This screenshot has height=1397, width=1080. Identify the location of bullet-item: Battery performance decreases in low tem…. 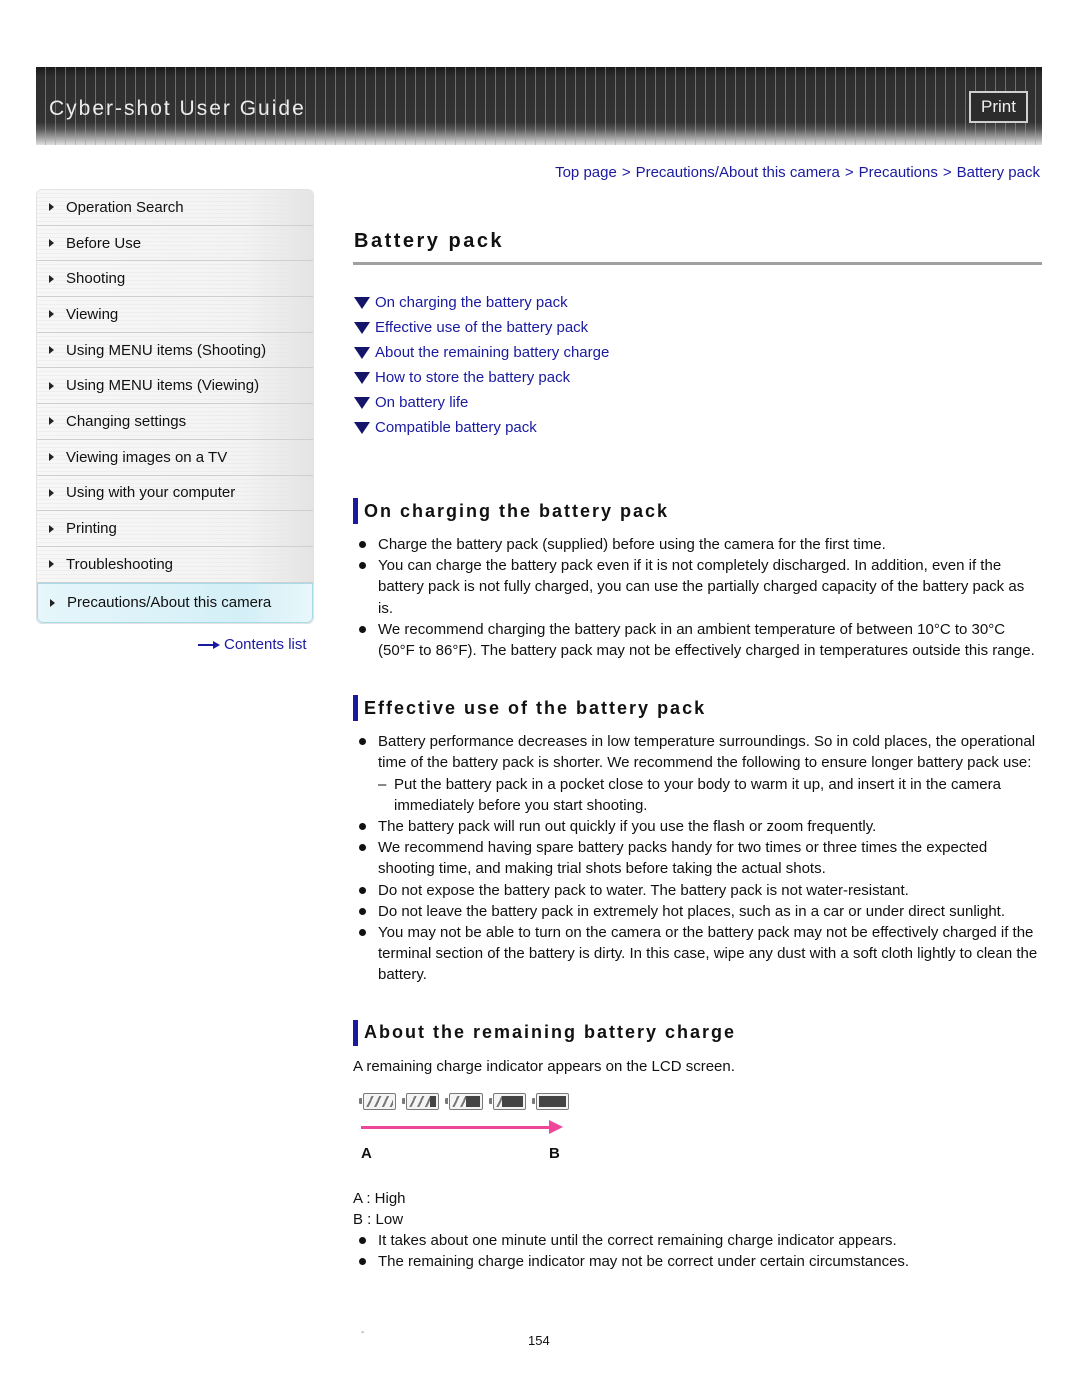
(697, 752).